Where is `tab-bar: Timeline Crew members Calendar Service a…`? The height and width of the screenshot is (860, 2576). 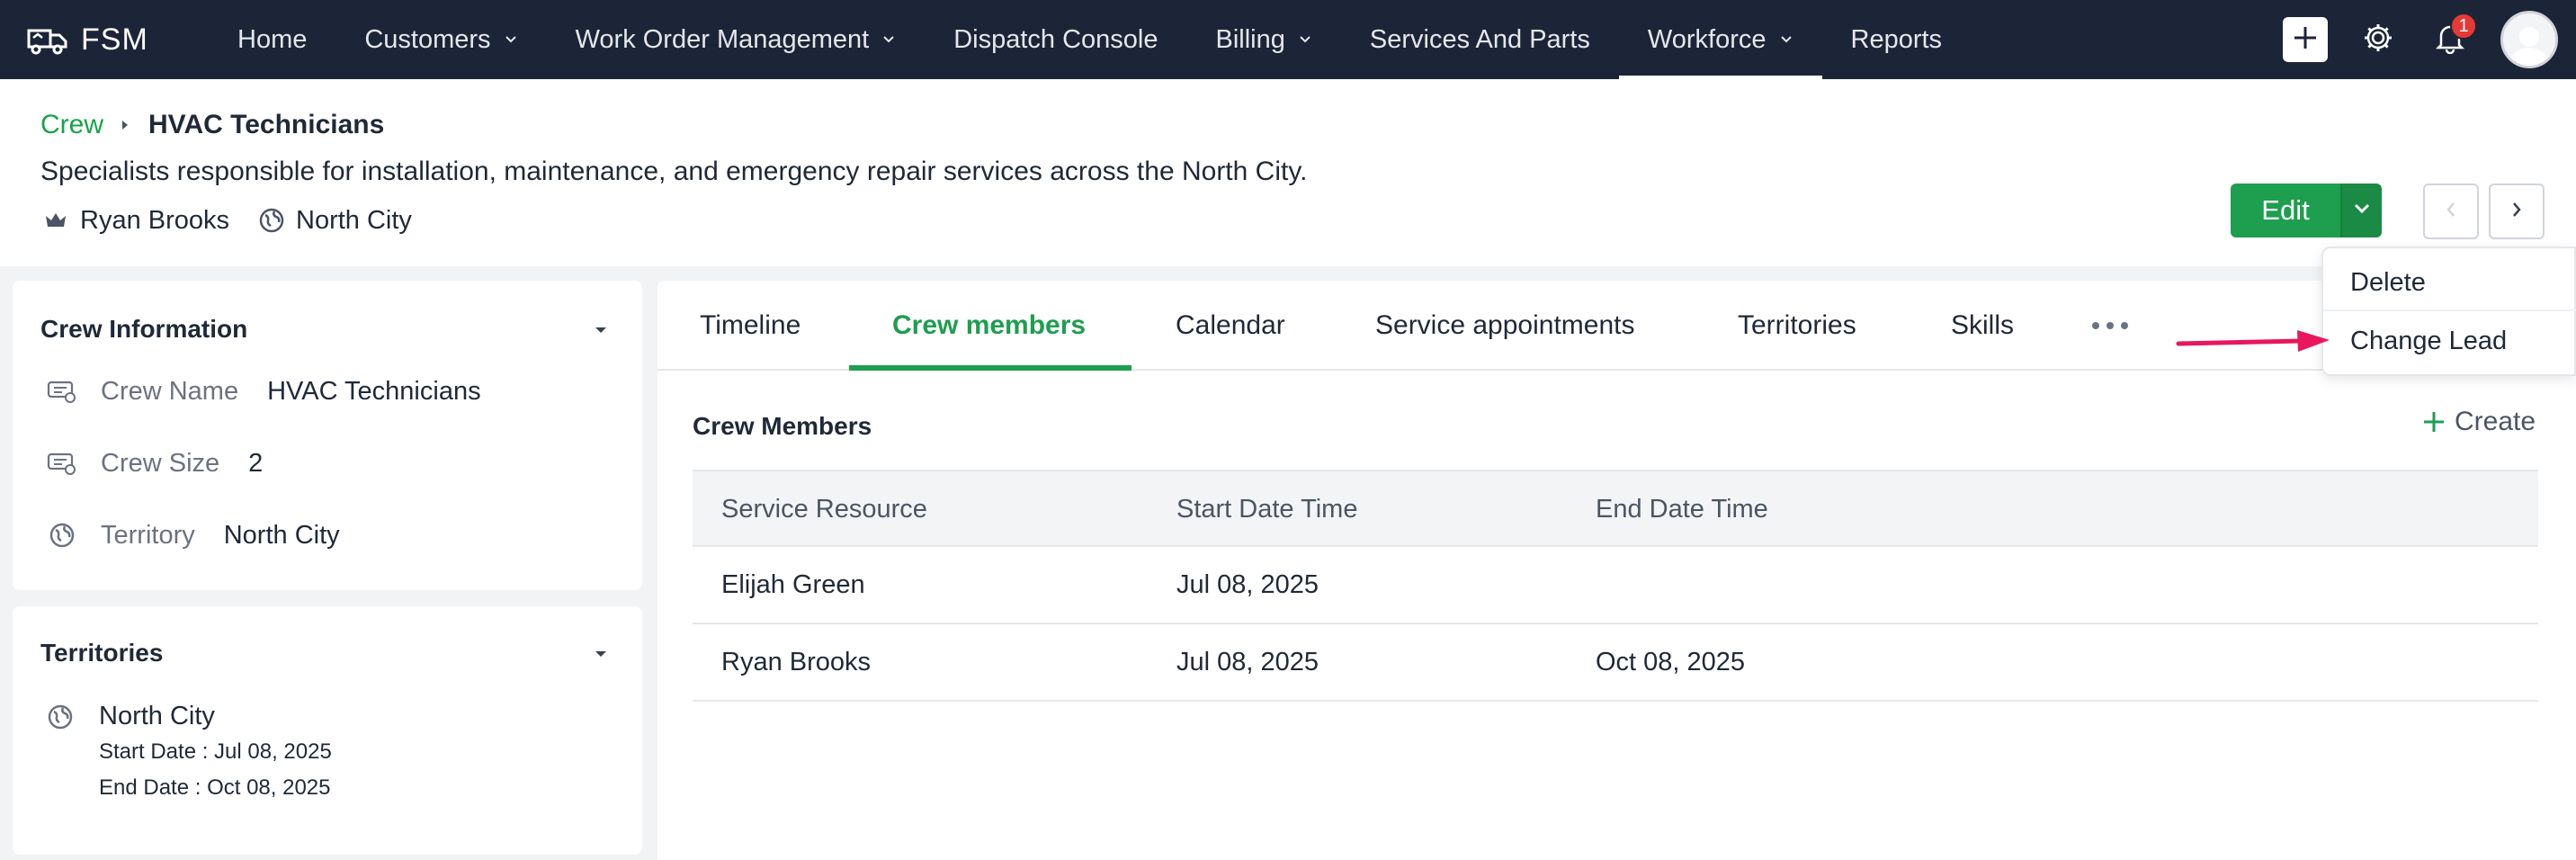
tab-bar: Timeline Crew members Calendar Service a… is located at coordinates (1534, 326).